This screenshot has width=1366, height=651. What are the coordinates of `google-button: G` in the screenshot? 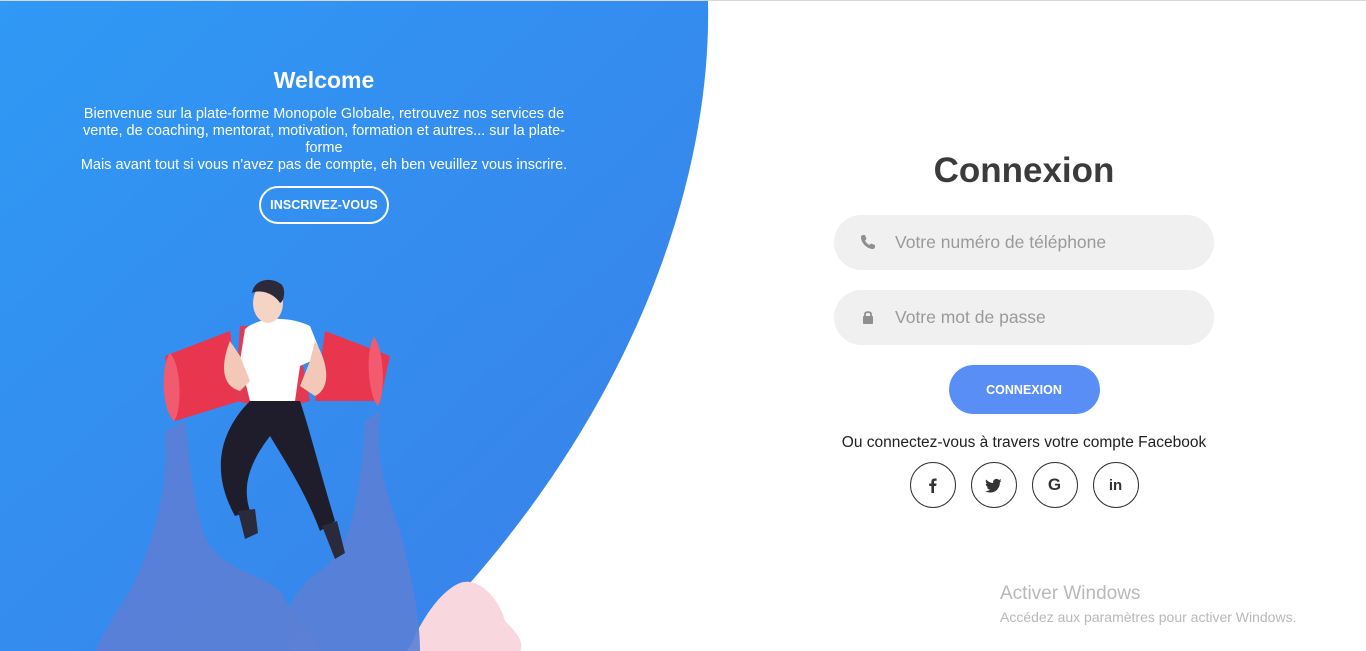 It's located at (1054, 485).